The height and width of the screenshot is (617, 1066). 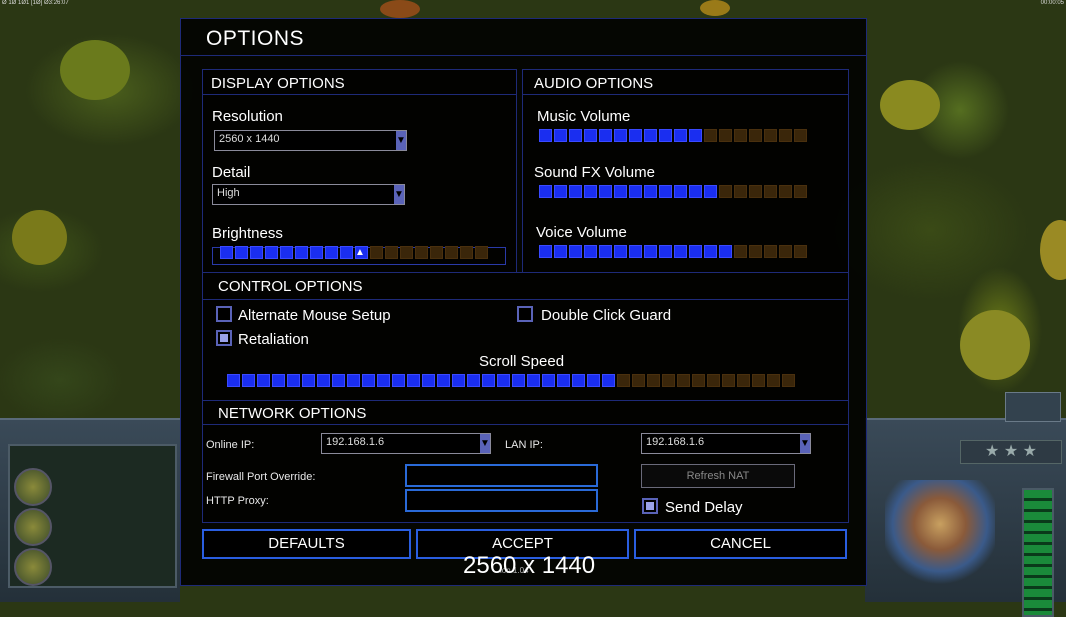 What do you see at coordinates (726, 443) in the screenshot?
I see `lan-ip-dropdown: 192.168.1.6 ▼` at bounding box center [726, 443].